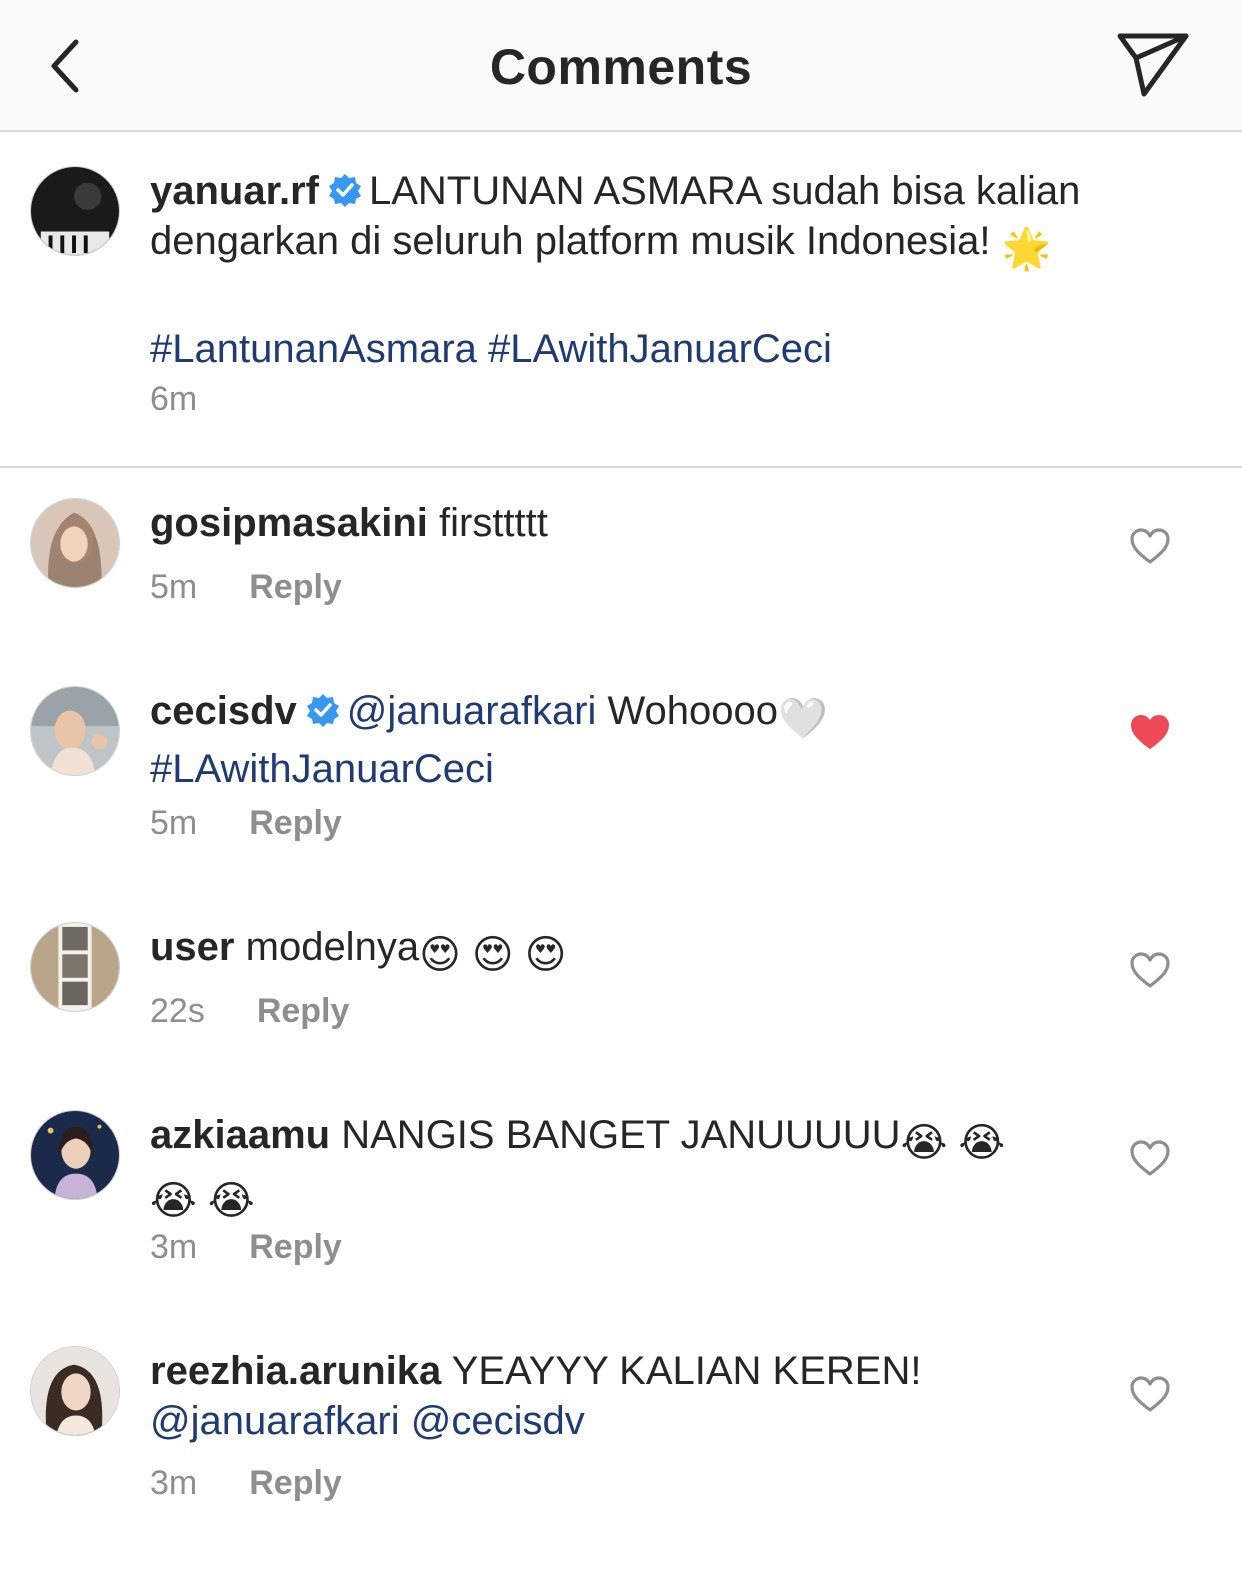  Describe the element at coordinates (295, 1371) in the screenshot. I see `comment-username: reezhia.arunika` at that location.